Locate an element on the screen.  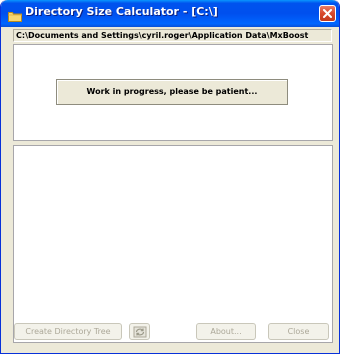
close-icon is located at coordinates (327, 13).